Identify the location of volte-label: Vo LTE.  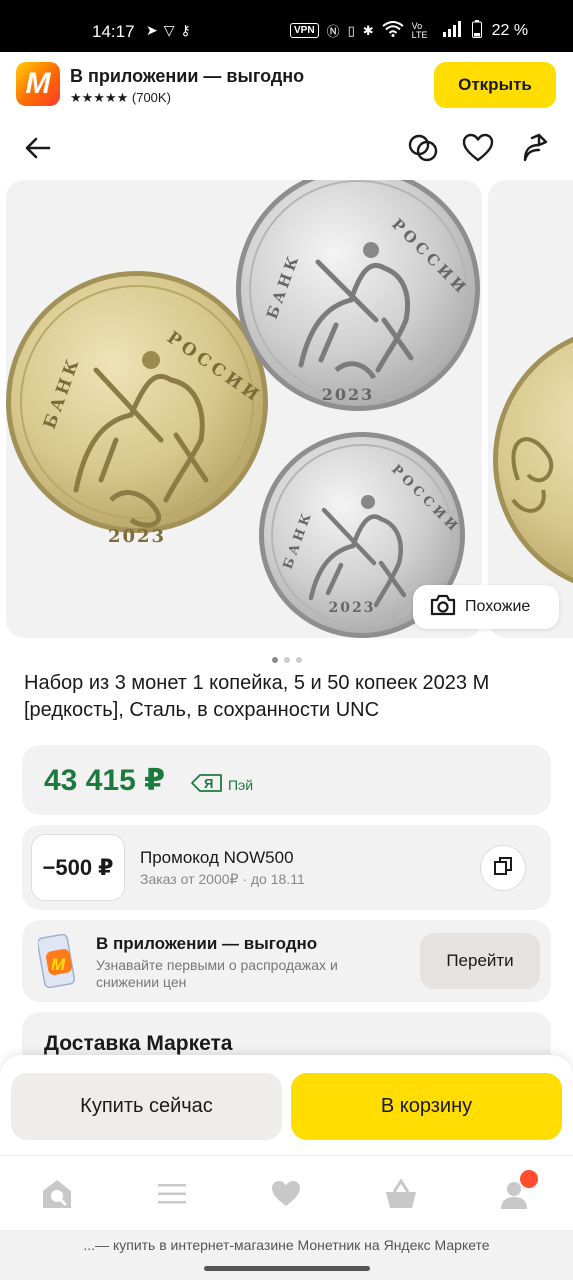
(419, 30).